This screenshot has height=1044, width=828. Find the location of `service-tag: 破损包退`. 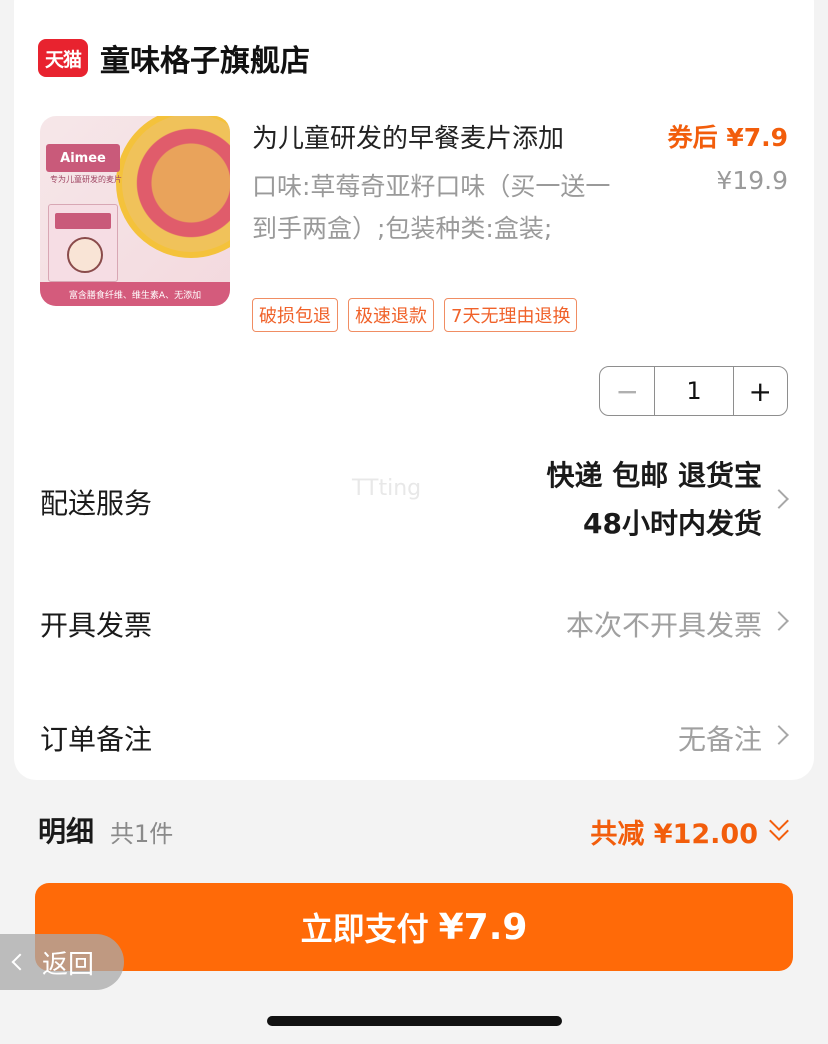

service-tag: 破损包退 is located at coordinates (295, 315).